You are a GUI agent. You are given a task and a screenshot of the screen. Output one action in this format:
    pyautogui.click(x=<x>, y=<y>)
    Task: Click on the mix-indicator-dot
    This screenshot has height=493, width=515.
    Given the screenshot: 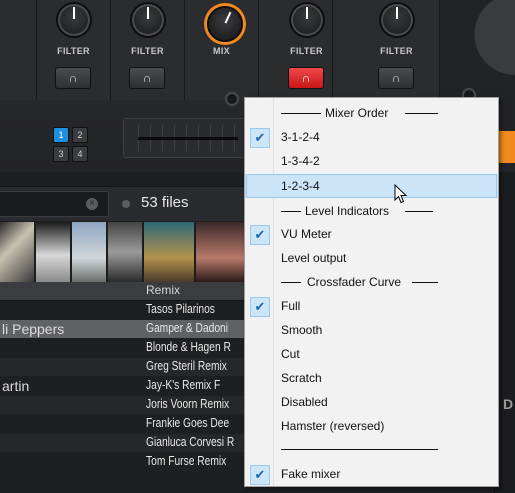 What is the action you would take?
    pyautogui.click(x=232, y=99)
    